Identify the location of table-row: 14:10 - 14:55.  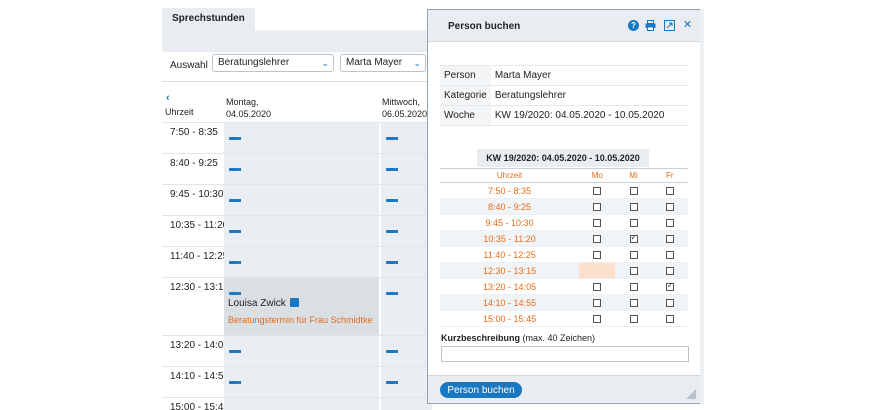
(297, 381).